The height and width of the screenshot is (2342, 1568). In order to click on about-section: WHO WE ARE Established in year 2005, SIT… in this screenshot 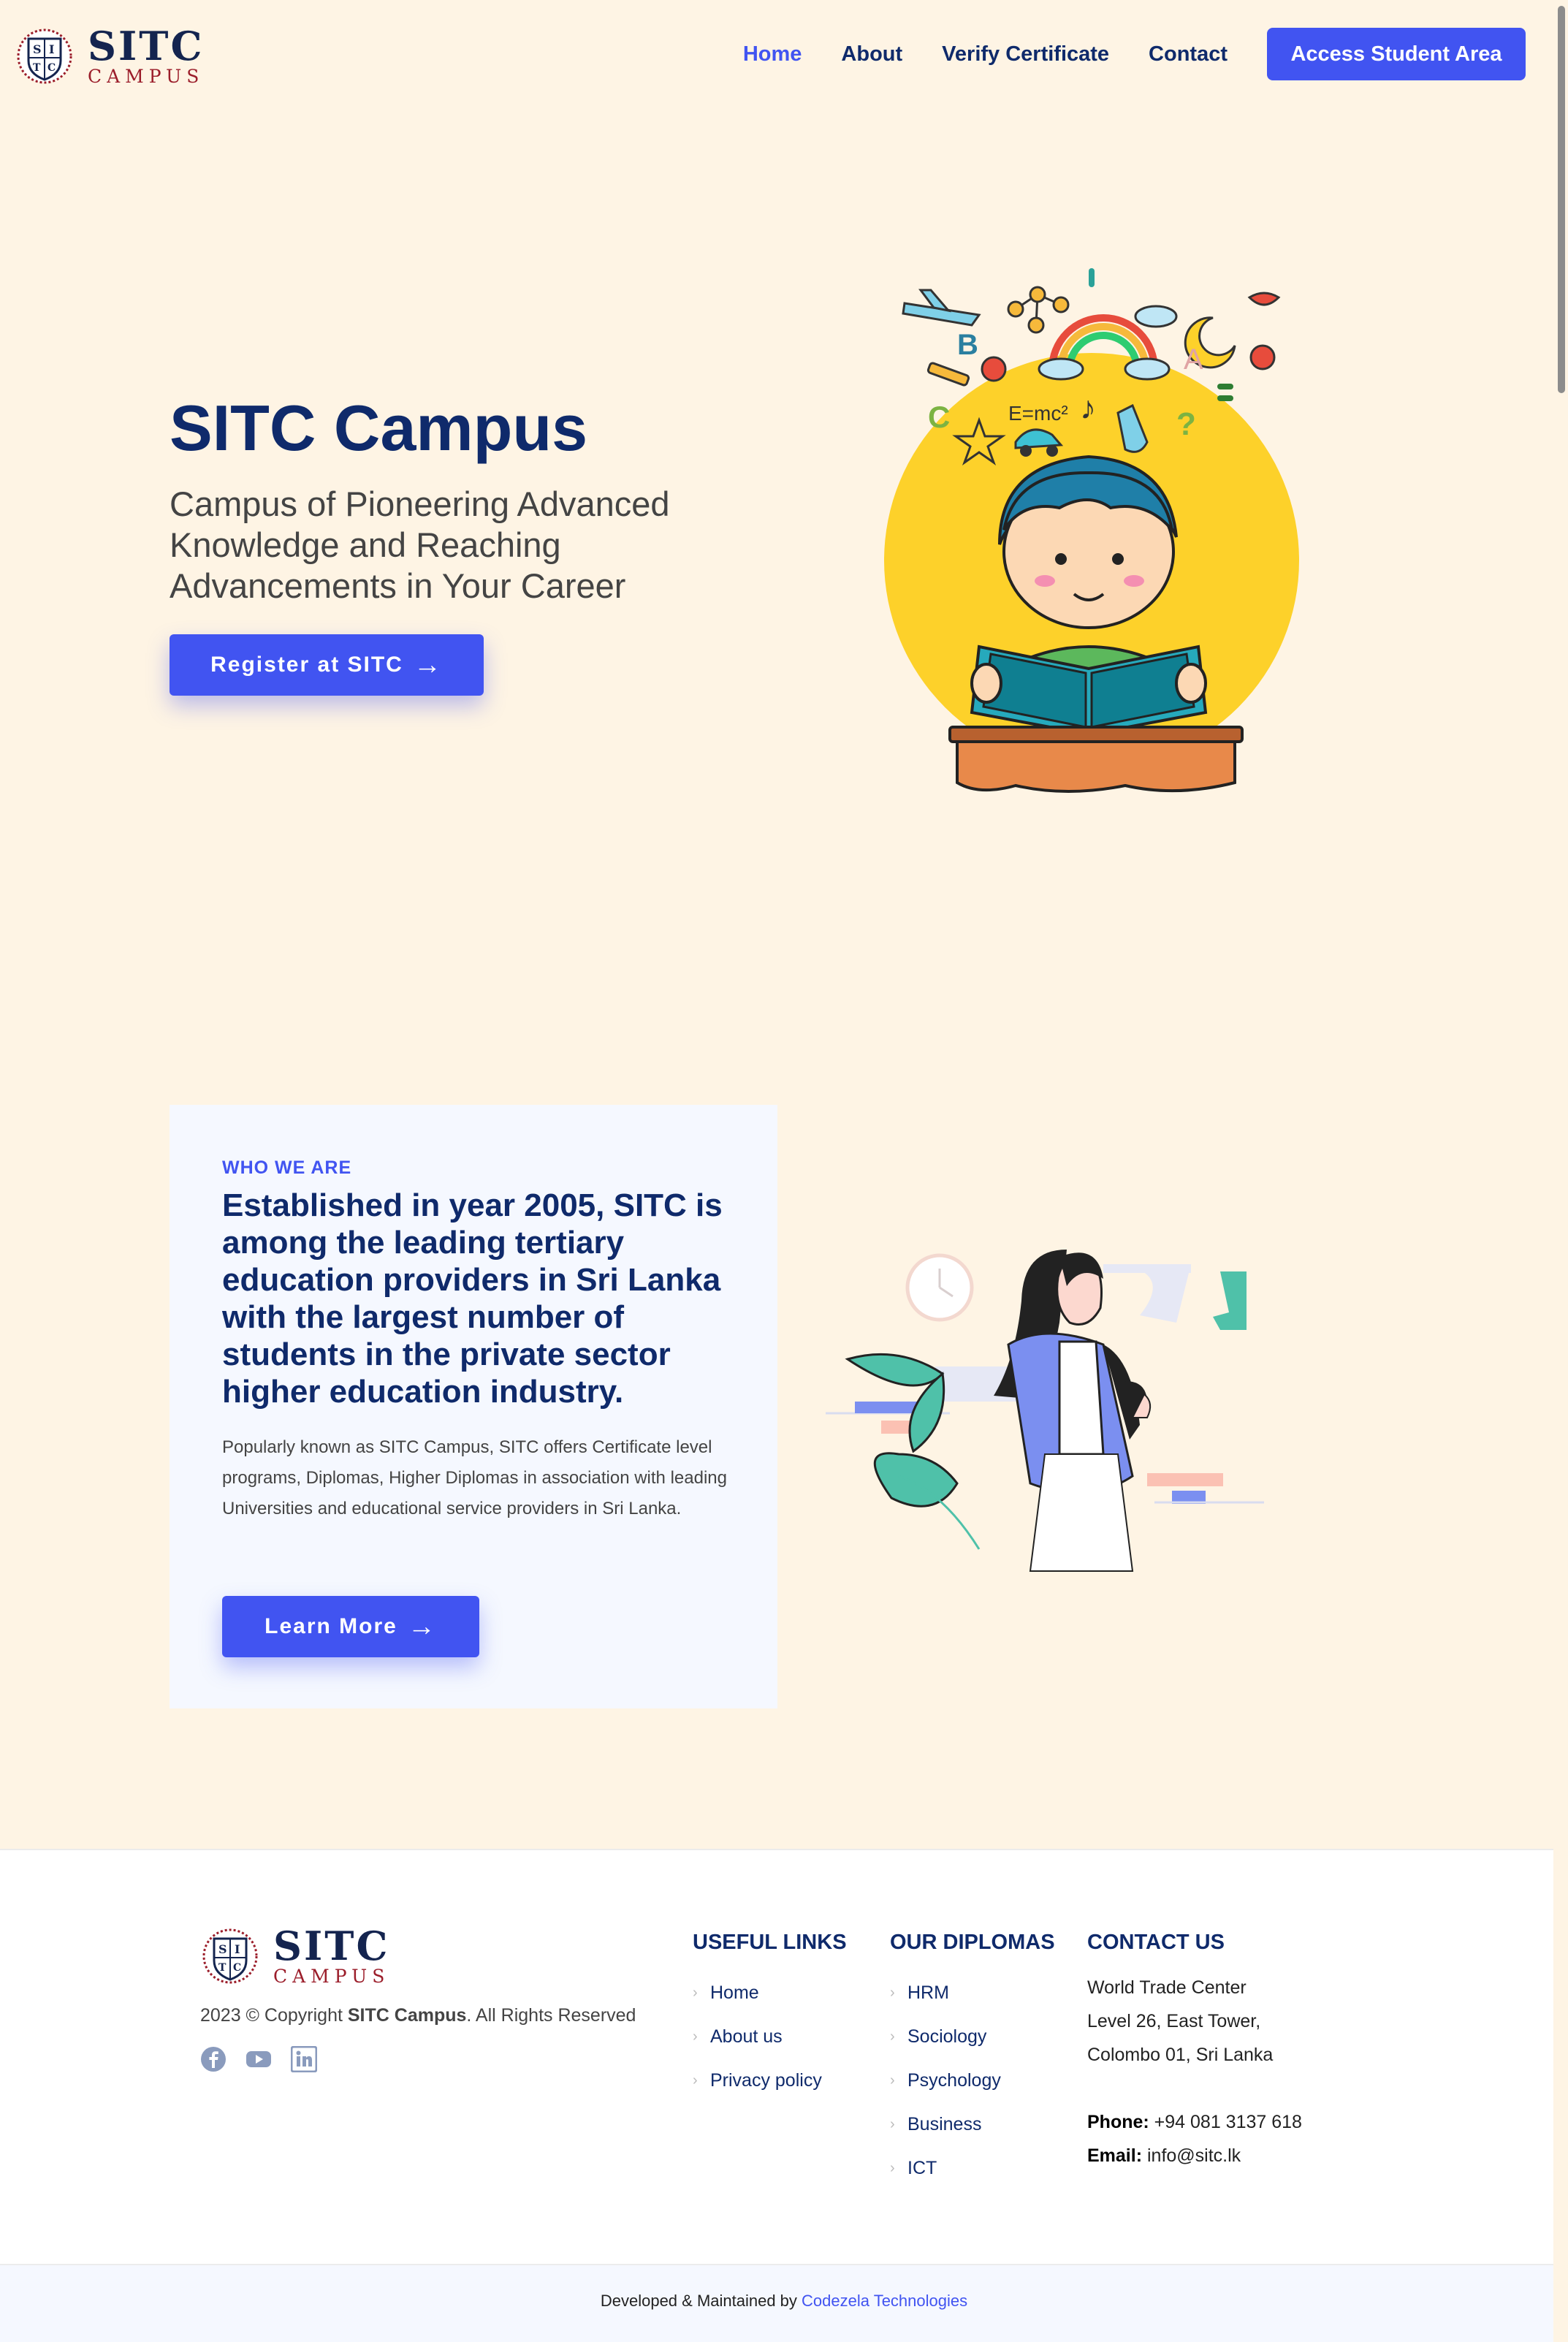, I will do `click(473, 1406)`.